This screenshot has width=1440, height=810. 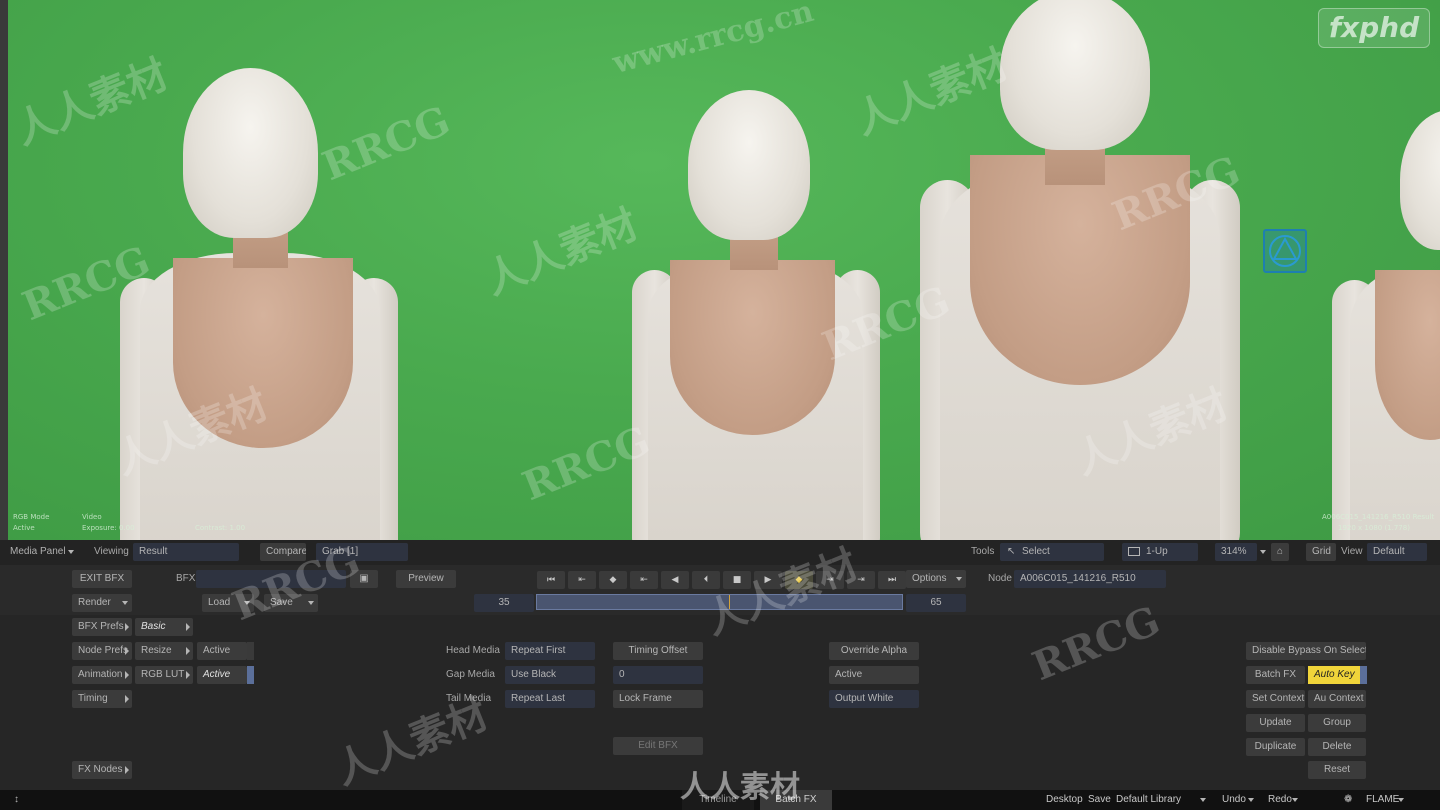 What do you see at coordinates (1237, 800) in the screenshot?
I see `undo-button: Undo` at bounding box center [1237, 800].